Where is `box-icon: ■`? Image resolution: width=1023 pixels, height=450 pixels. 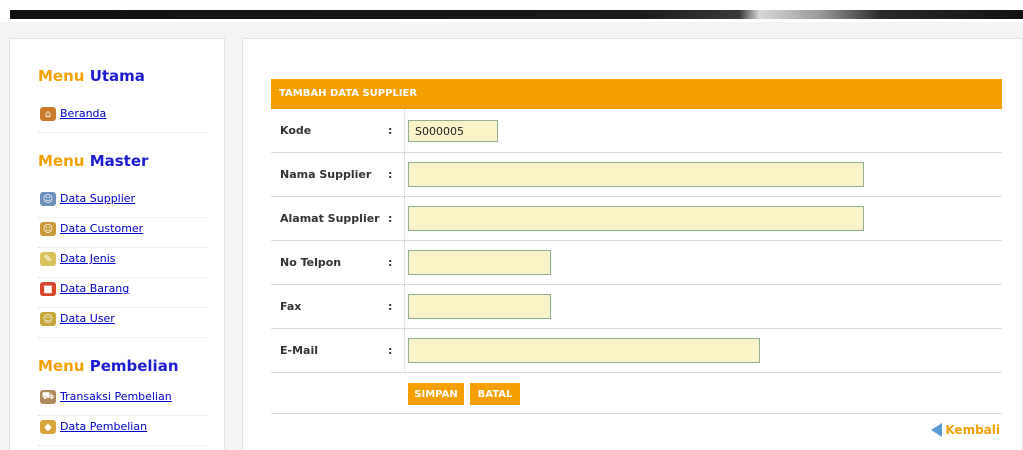 box-icon: ■ is located at coordinates (48, 289).